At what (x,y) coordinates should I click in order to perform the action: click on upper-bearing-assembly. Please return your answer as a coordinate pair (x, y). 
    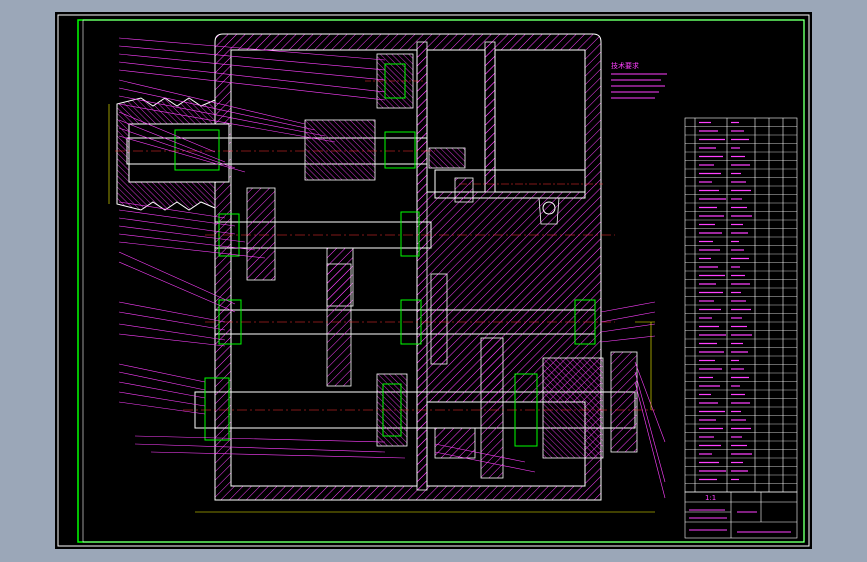
    Looking at the image, I should click on (395, 81).